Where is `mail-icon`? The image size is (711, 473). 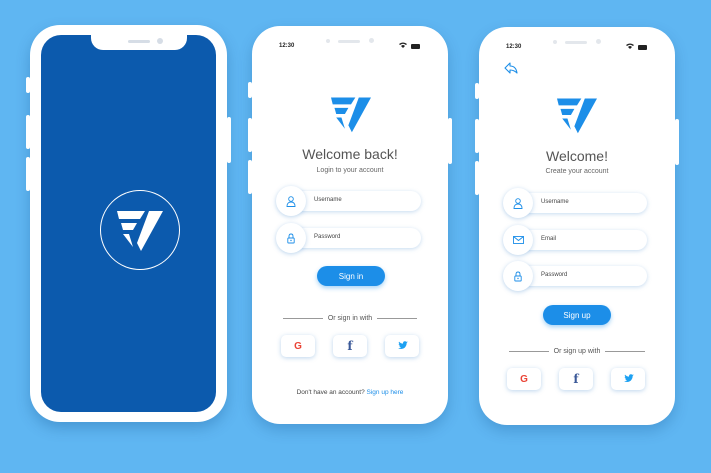
mail-icon is located at coordinates (518, 240).